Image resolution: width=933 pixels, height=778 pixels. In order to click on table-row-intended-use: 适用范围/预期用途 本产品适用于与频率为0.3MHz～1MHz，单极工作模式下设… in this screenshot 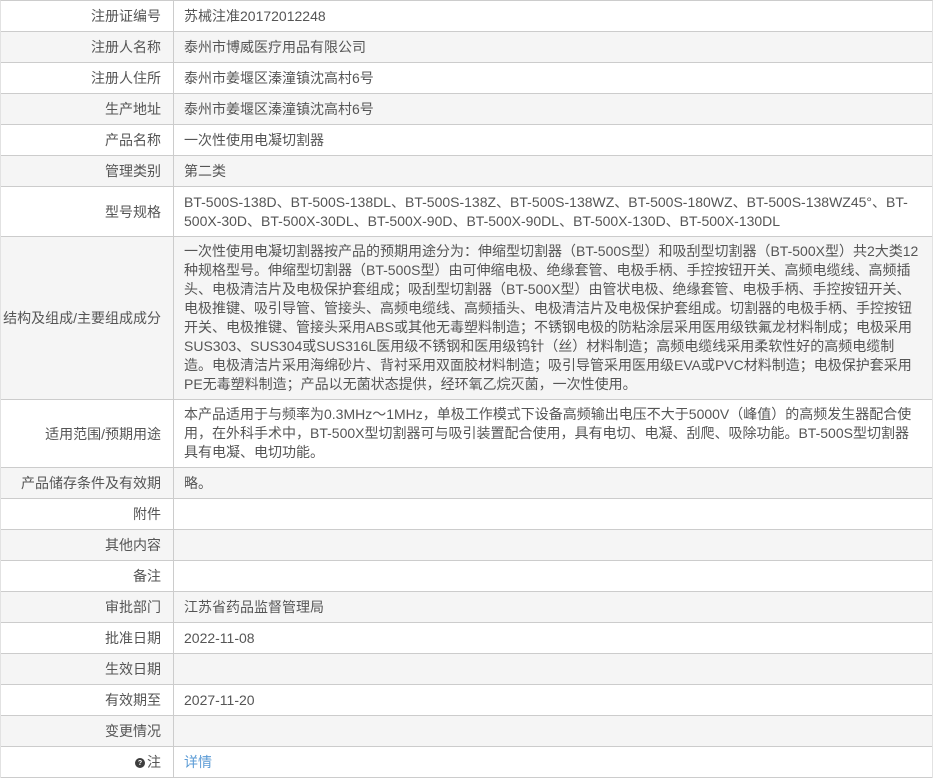, I will do `click(466, 434)`.